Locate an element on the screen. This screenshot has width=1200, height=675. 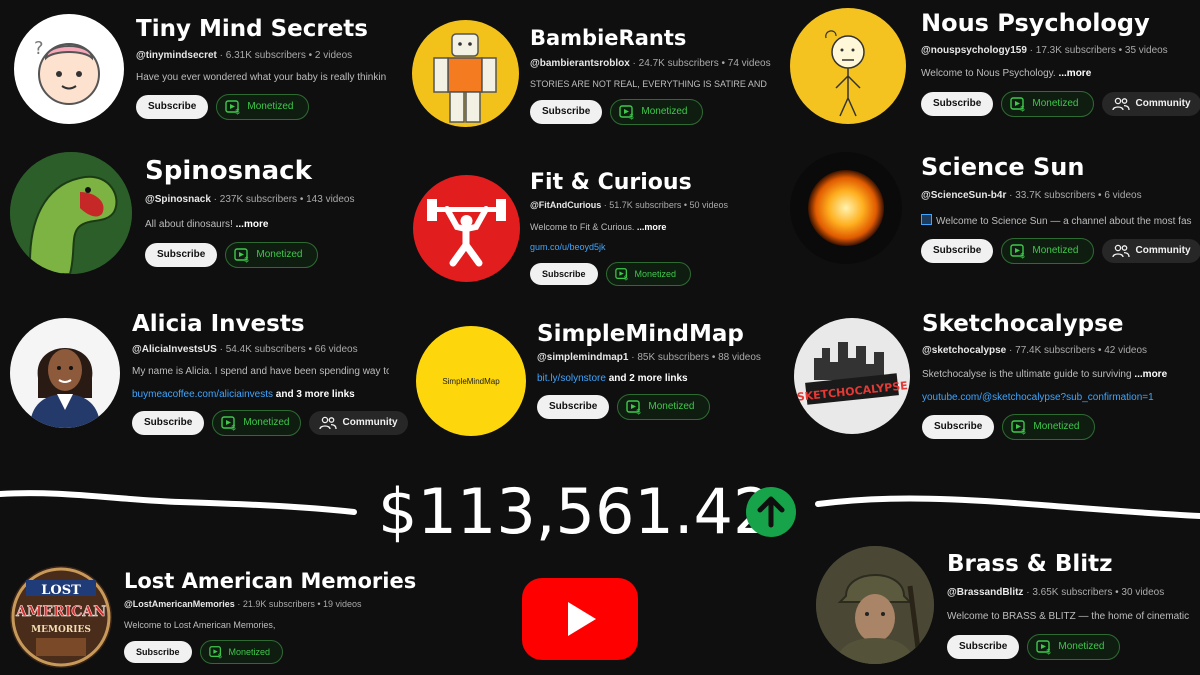
channel-name: Science Sun is located at coordinates (1002, 167).